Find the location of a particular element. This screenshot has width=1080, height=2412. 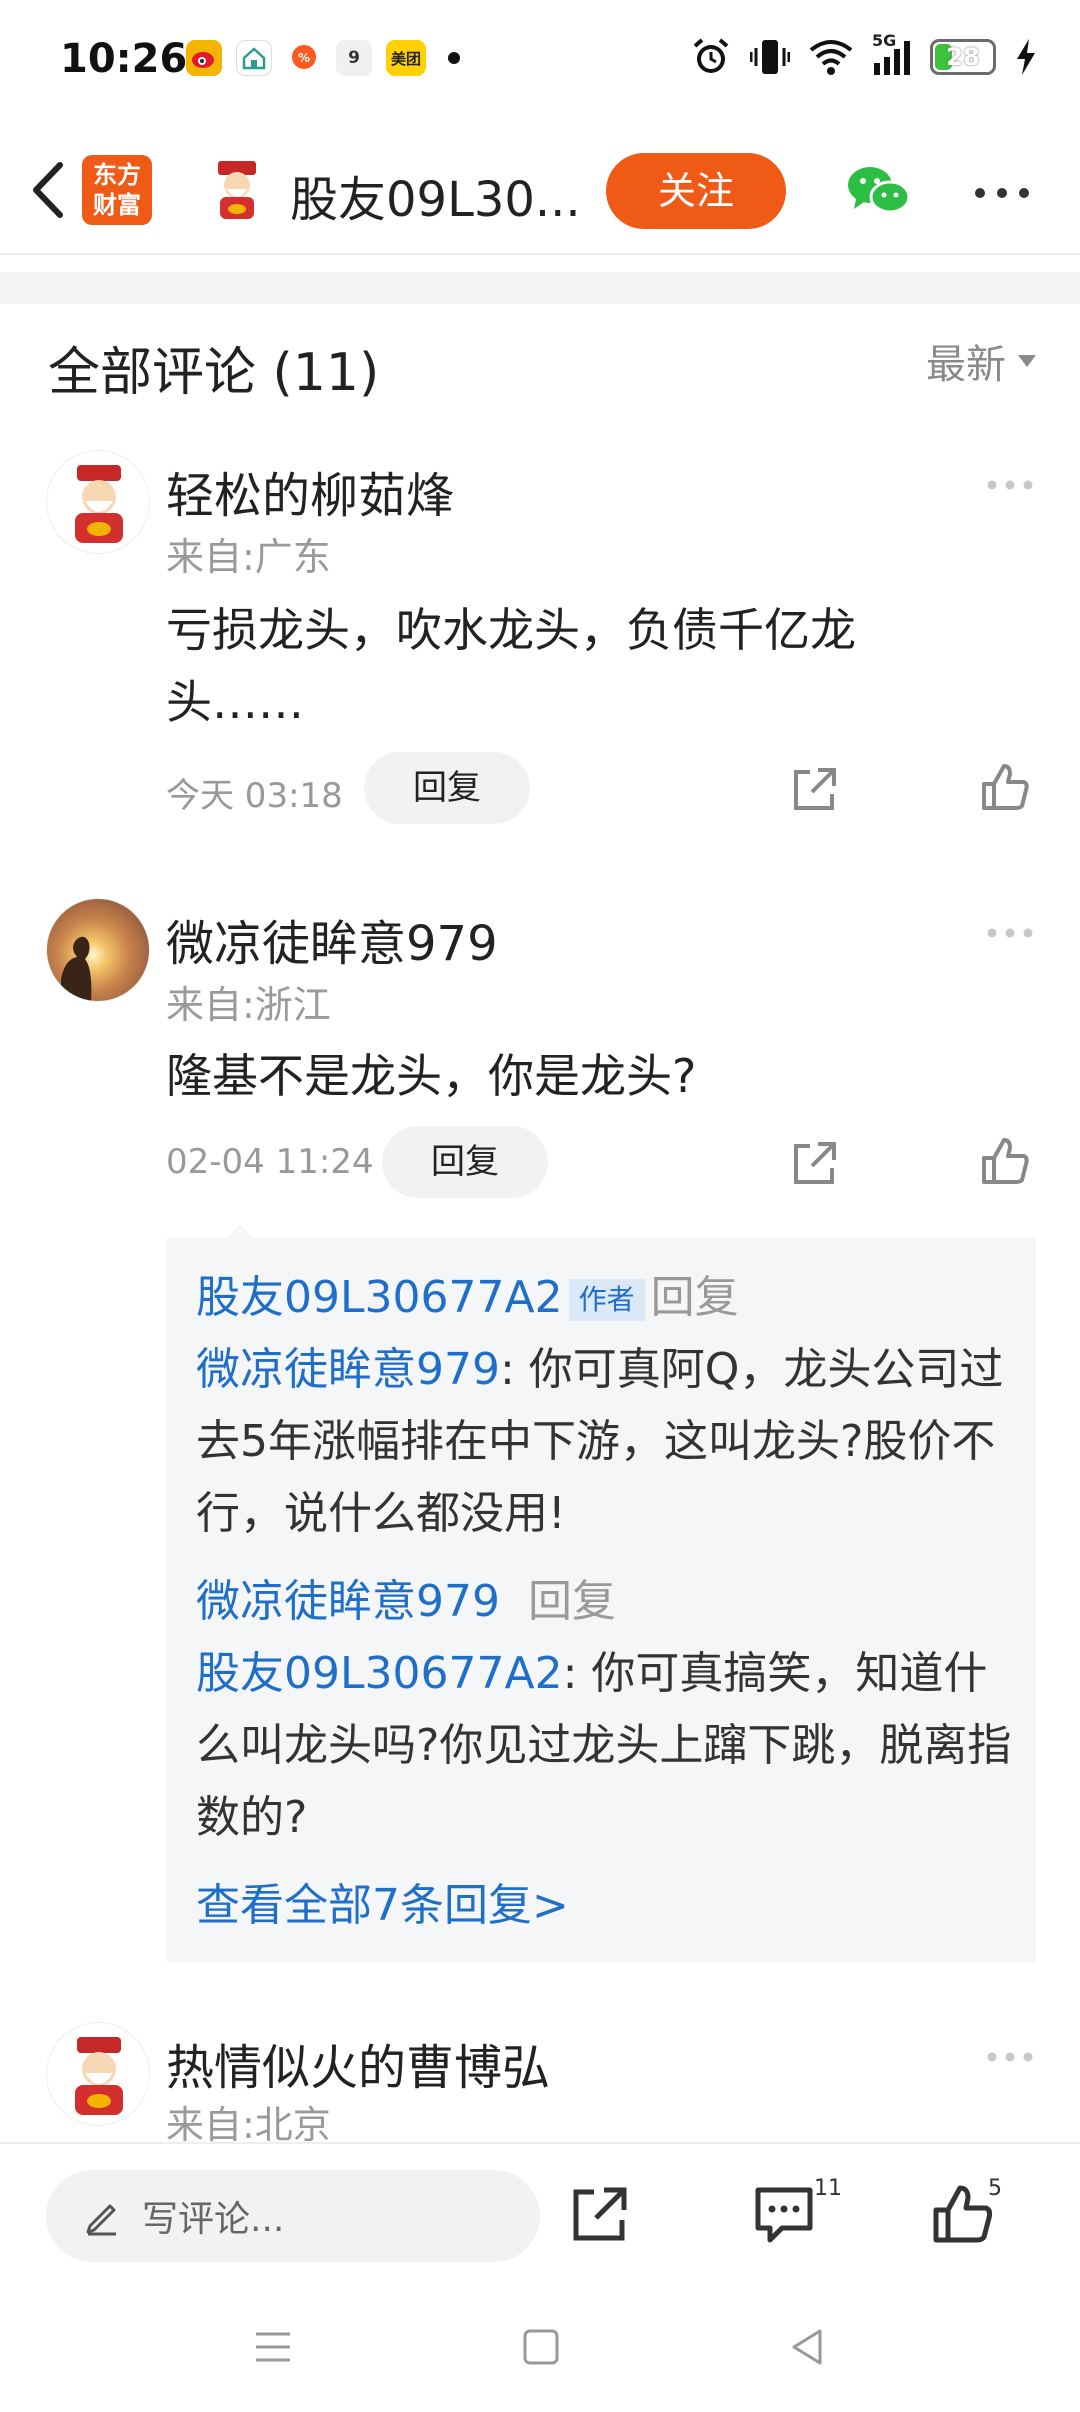

comment-bubble-icon is located at coordinates (784, 2214).